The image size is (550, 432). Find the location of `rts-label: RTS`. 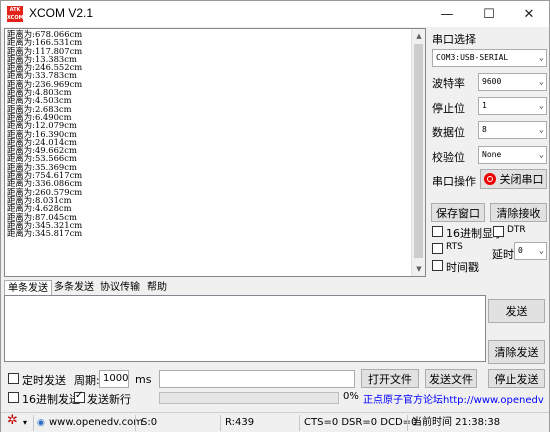

rts-label: RTS is located at coordinates (454, 247).